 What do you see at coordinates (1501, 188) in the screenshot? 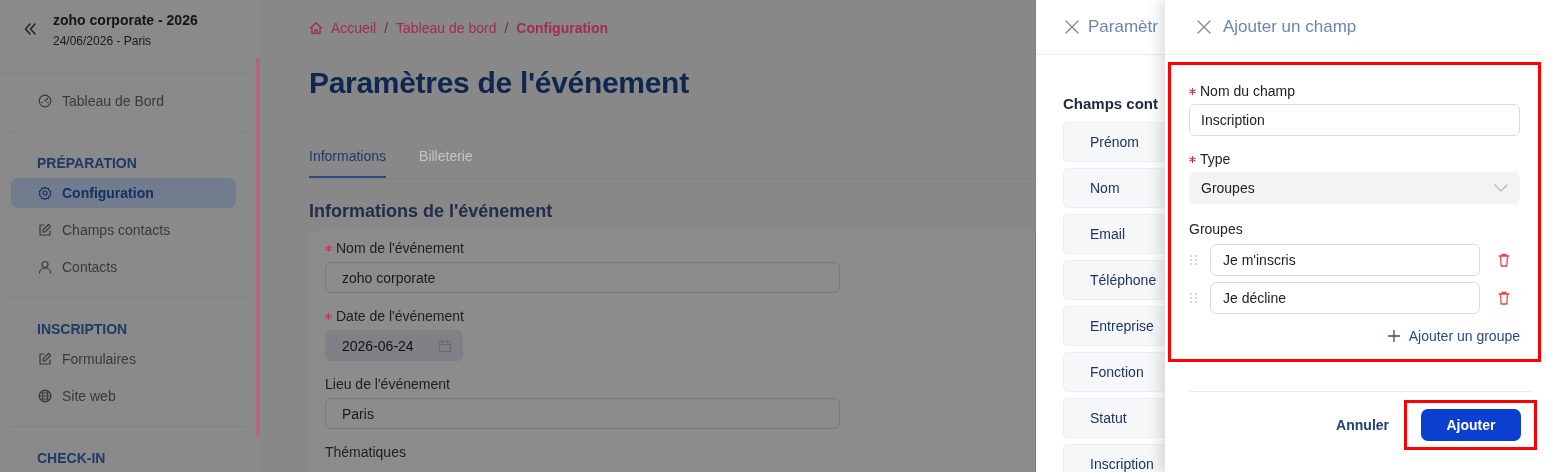
I see `chevron-down-icon` at bounding box center [1501, 188].